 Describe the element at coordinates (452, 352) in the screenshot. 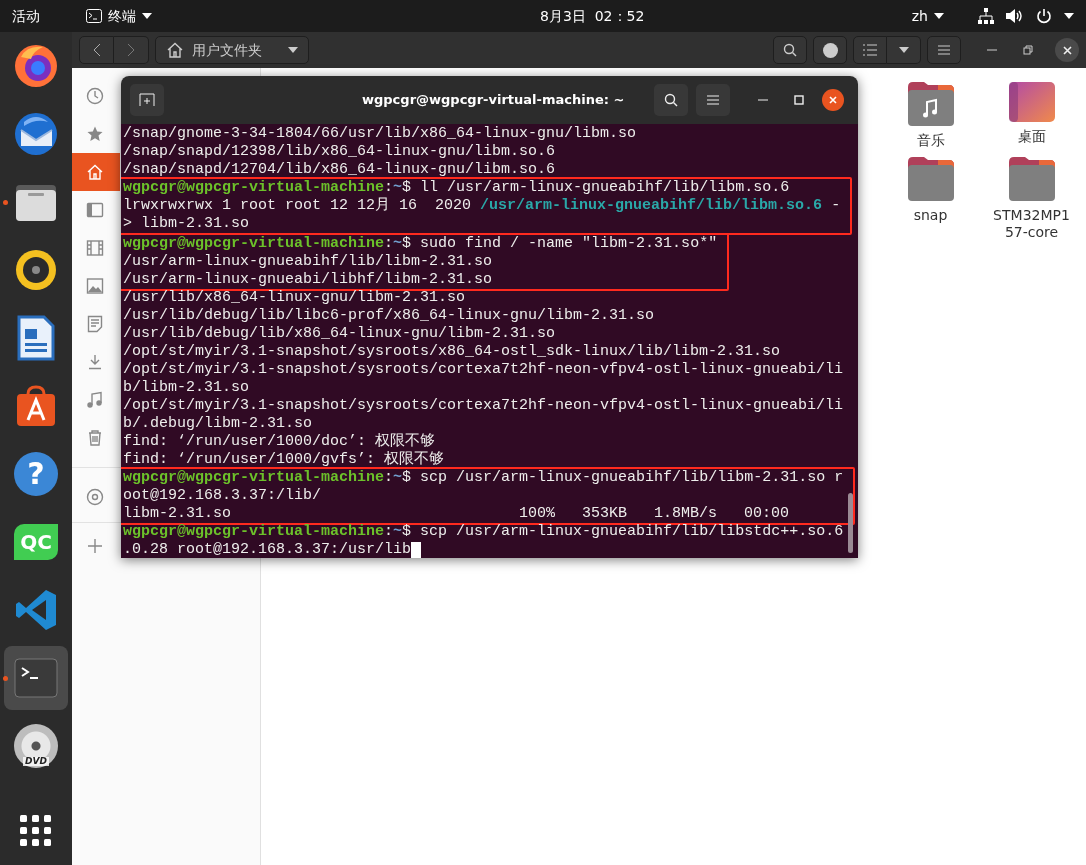

I see `terminal-line: /opt/st/myir/3.1-snapshot/sysroots/x86_64-ostl_sdk-linux/lib/libm-2.31.so` at that location.